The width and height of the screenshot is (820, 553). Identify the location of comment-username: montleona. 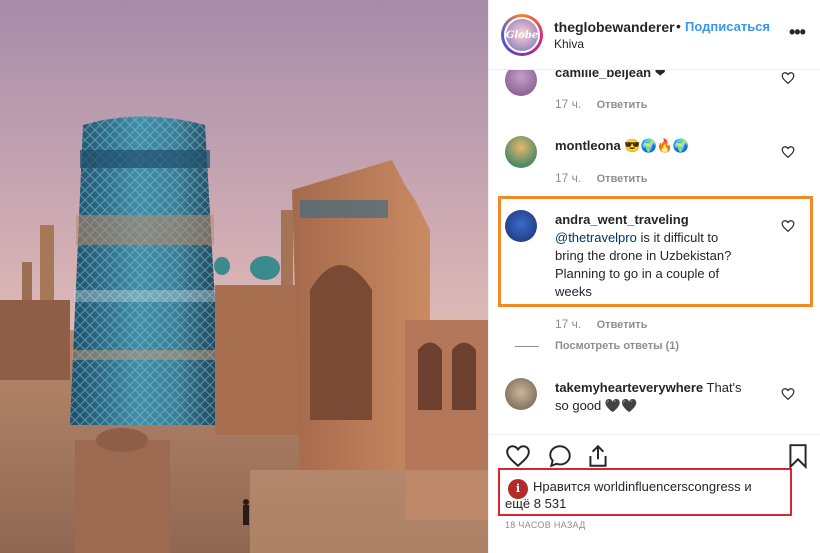
(588, 145).